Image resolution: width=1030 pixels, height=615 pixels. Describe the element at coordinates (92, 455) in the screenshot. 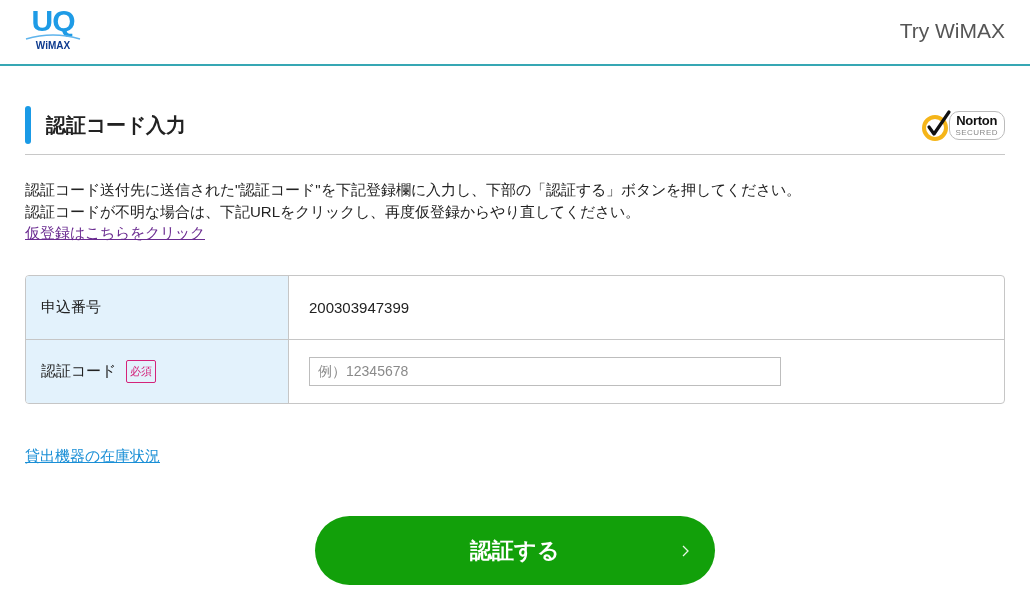

I see `stock-status-link: 貸出機器の在庫状況` at that location.